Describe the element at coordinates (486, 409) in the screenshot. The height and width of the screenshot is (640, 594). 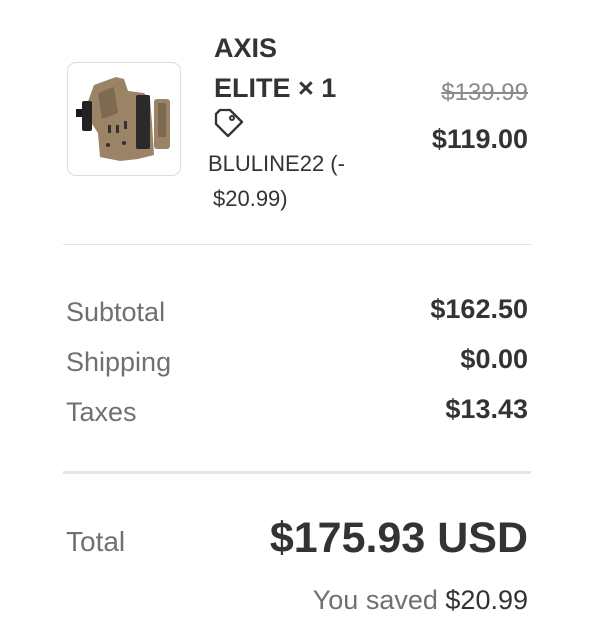
I see `taxes-value: $13.43` at that location.